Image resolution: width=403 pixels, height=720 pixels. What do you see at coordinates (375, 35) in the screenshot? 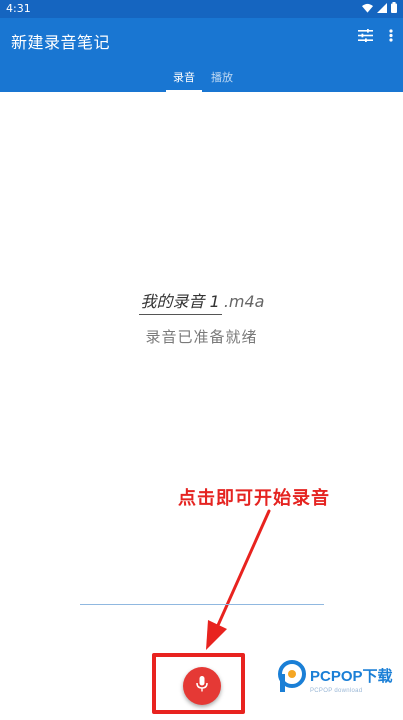
I see `app-bar-actions` at bounding box center [375, 35].